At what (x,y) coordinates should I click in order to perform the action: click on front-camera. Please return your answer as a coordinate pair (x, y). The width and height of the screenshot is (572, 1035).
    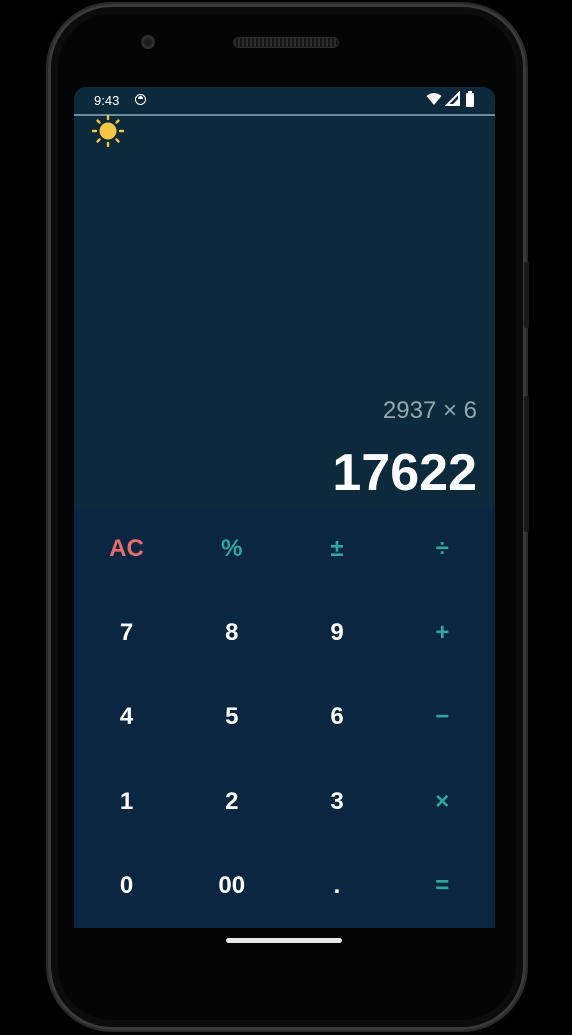
    Looking at the image, I should click on (148, 42).